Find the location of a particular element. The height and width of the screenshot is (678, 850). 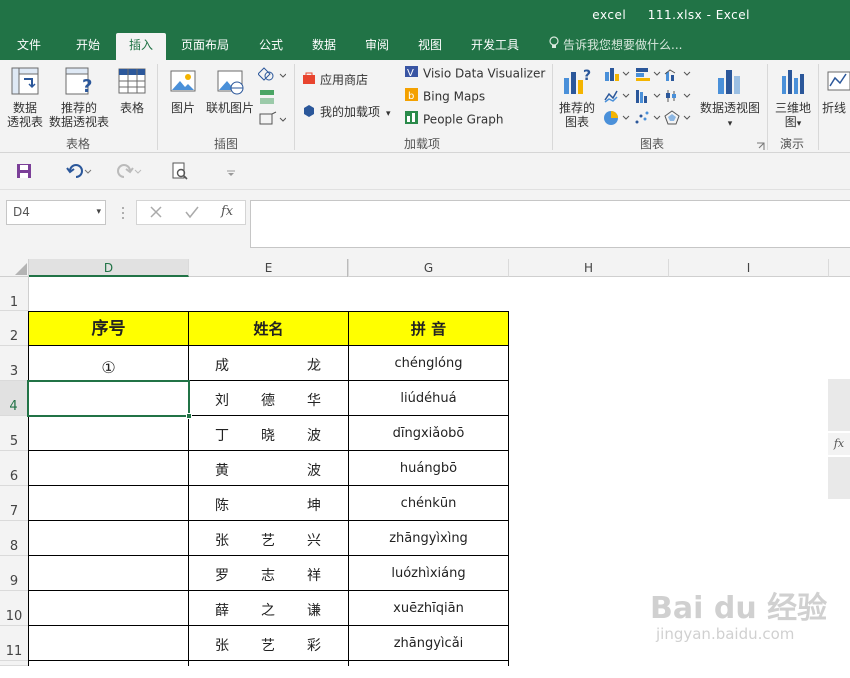

name-cell: 陈 坤 is located at coordinates (269, 503).